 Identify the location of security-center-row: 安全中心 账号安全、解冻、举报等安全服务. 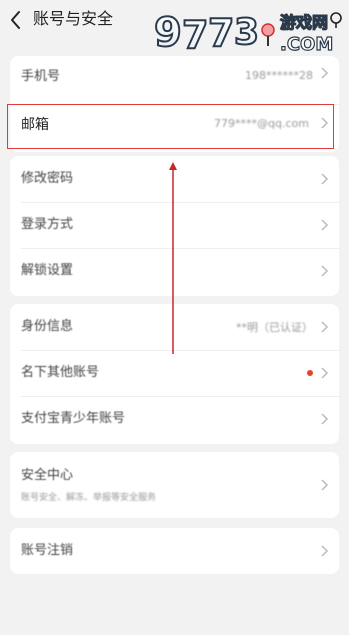
(174, 485).